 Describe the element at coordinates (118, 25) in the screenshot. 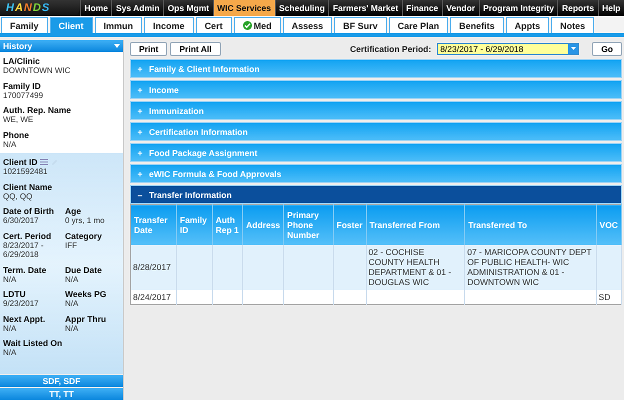

I see `tab: Immun` at that location.